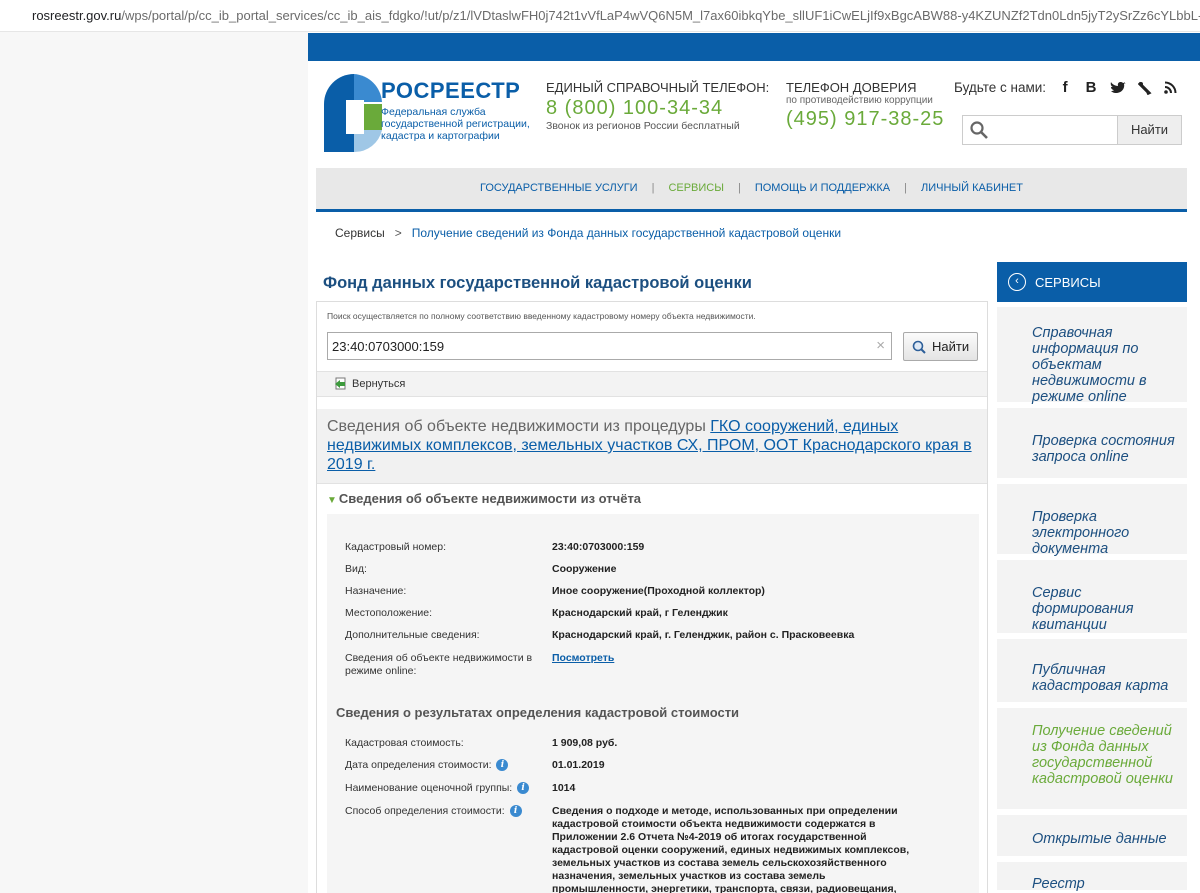 Image resolution: width=1200 pixels, height=893 pixels. What do you see at coordinates (412, 635) in the screenshot?
I see `detail-label: Дополнительные сведения:` at bounding box center [412, 635].